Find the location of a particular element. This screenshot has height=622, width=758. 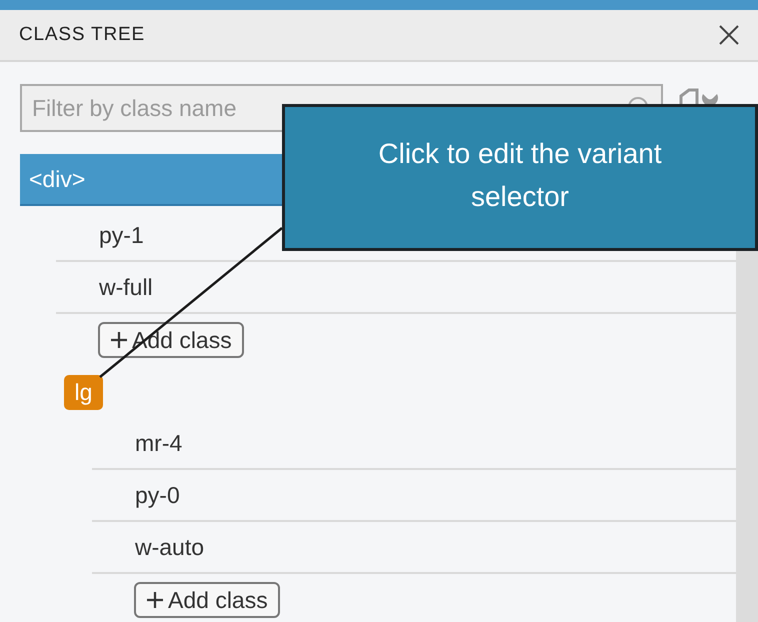

class-item: w-full is located at coordinates (396, 288).